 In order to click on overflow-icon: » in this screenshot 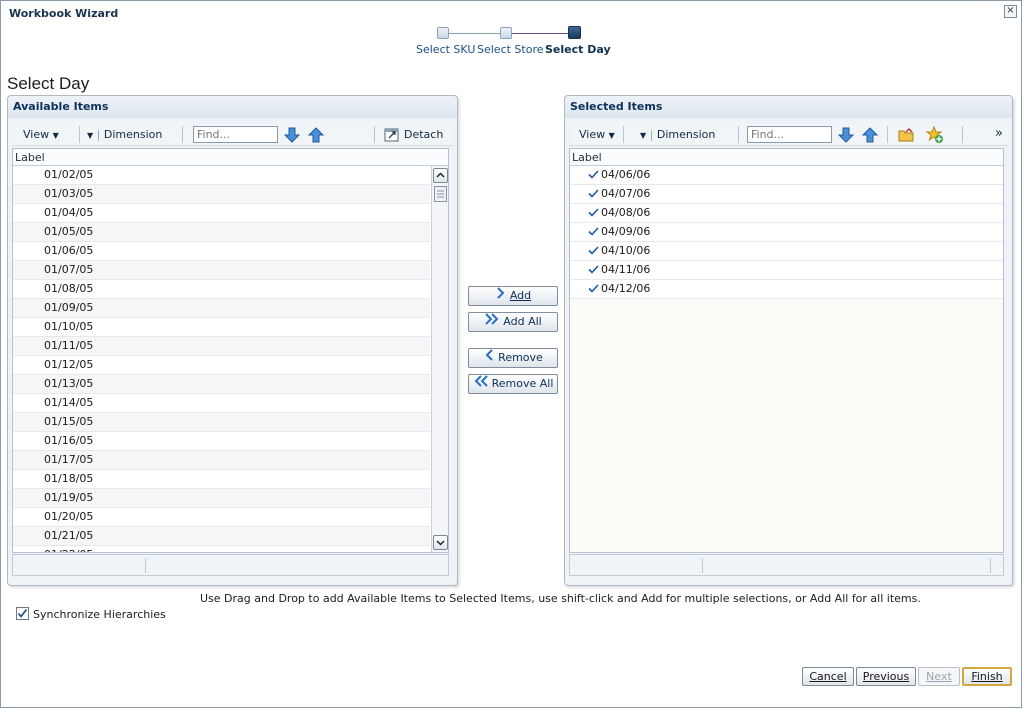, I will do `click(999, 133)`.